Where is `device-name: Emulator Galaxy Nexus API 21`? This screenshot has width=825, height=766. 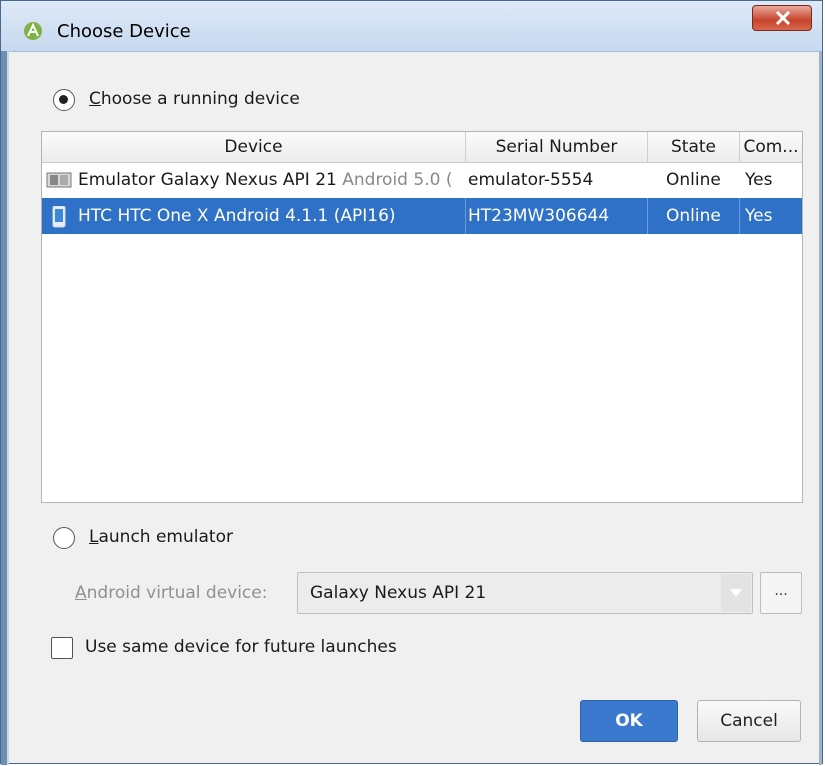 device-name: Emulator Galaxy Nexus API 21 is located at coordinates (207, 180).